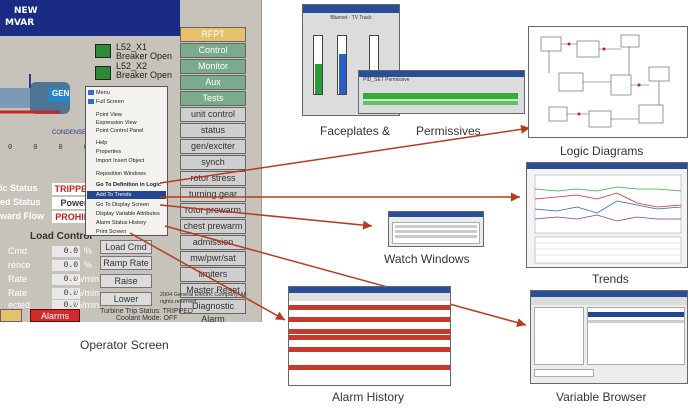 The image size is (694, 408). Describe the element at coordinates (355, 131) in the screenshot. I see `faceplates-label: Faceplates &` at that location.